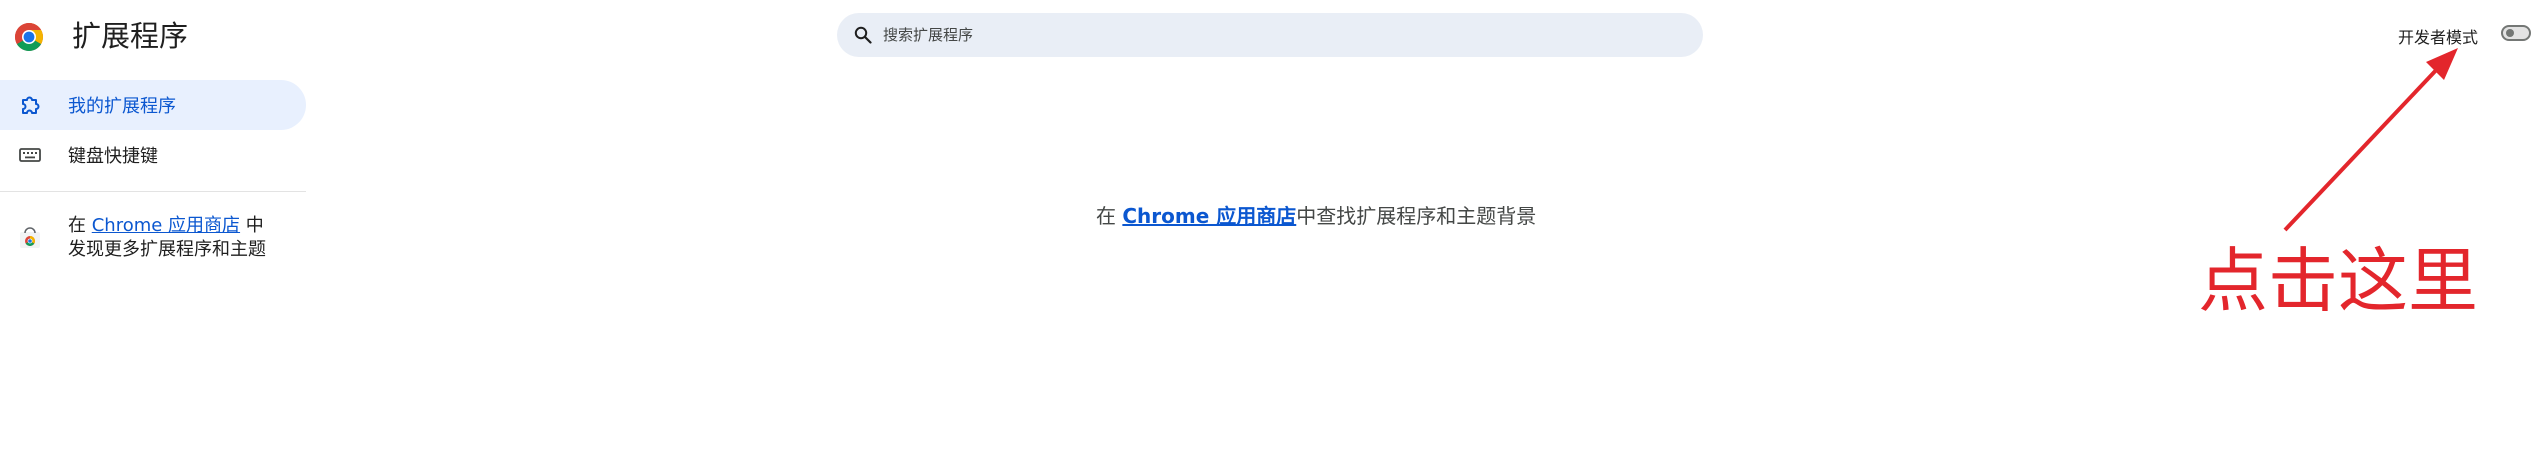 The image size is (2548, 476). What do you see at coordinates (80, 225) in the screenshot?
I see `promo-prefix: 在` at bounding box center [80, 225].